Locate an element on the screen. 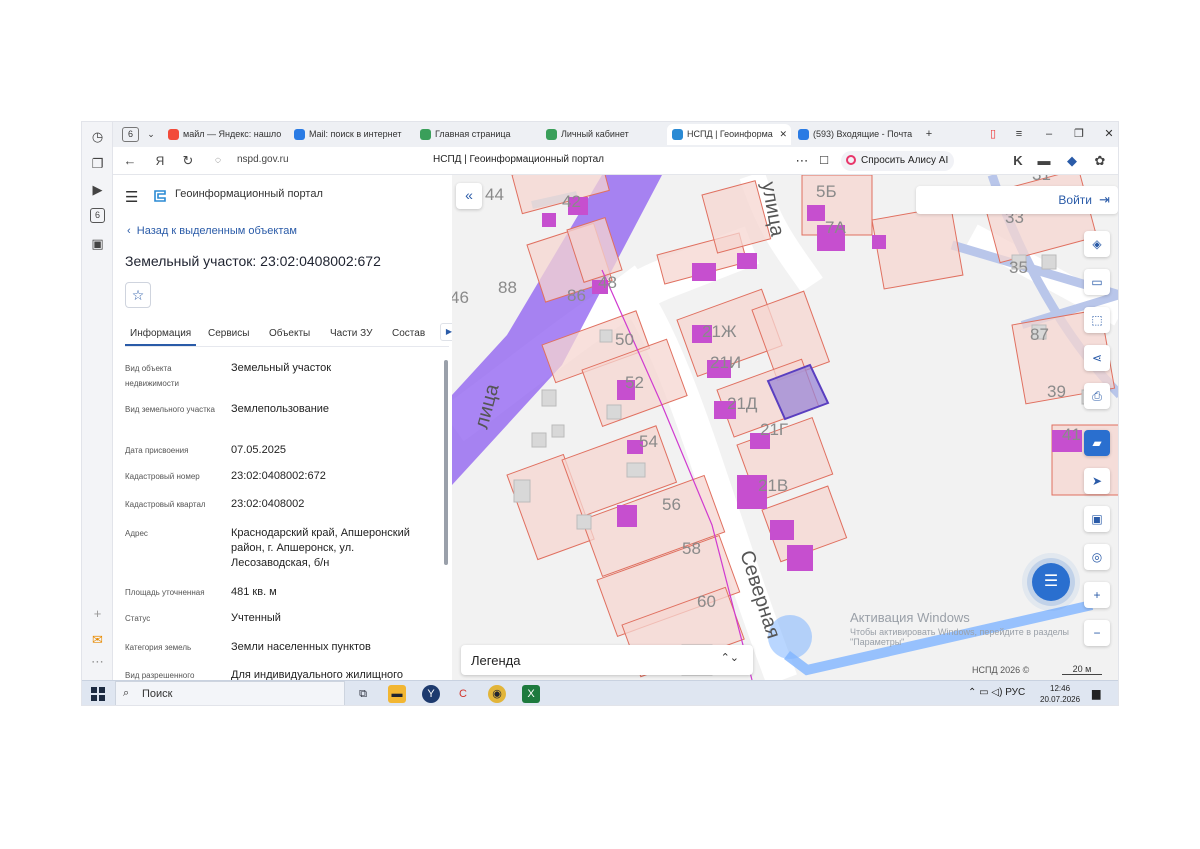 The width and height of the screenshot is (1200, 849). tab-count: 6 is located at coordinates (130, 134).